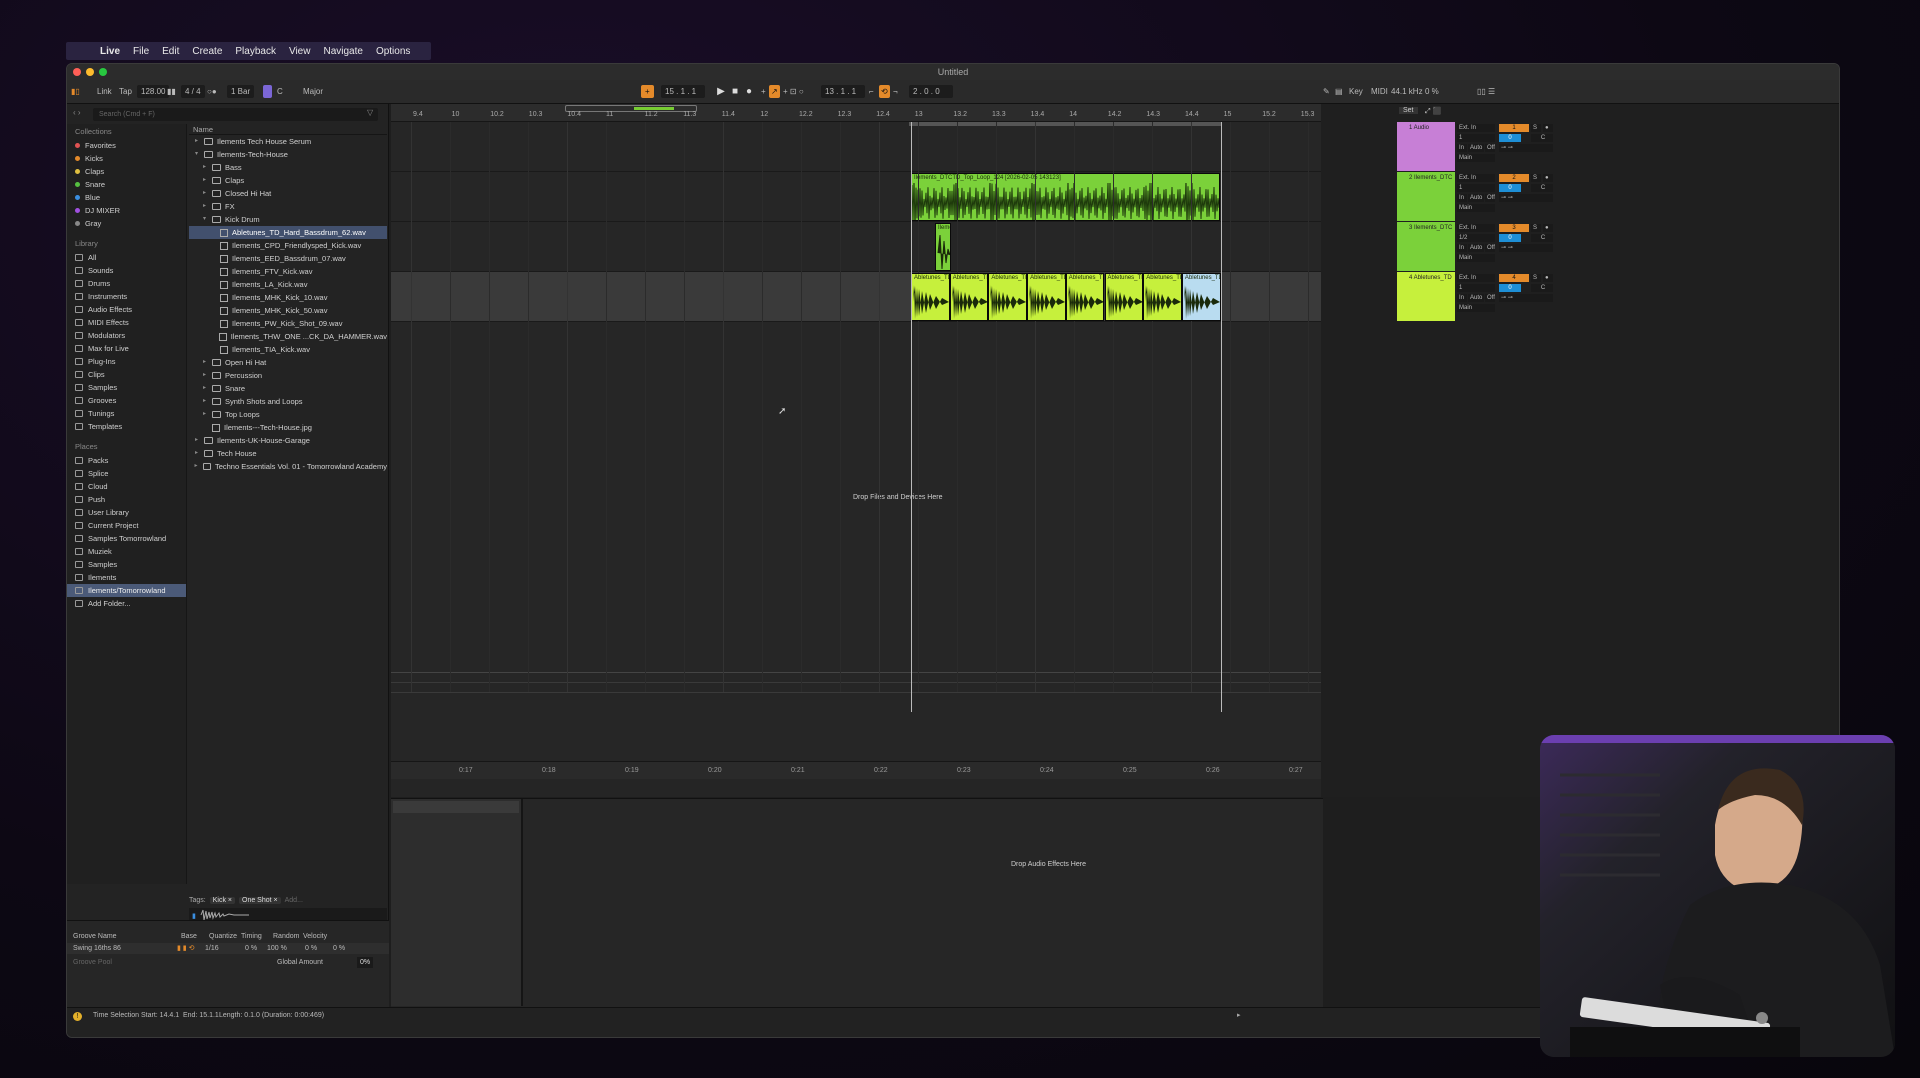 The height and width of the screenshot is (1078, 1920). Describe the element at coordinates (75, 91) in the screenshot. I see `view-toggle-icon: ▮▯` at that location.